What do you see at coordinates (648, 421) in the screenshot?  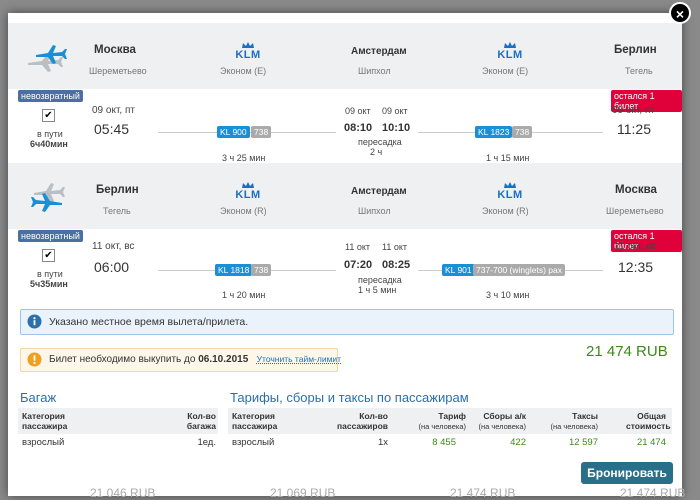 I see `fares-col-total: Общая стоимость` at bounding box center [648, 421].